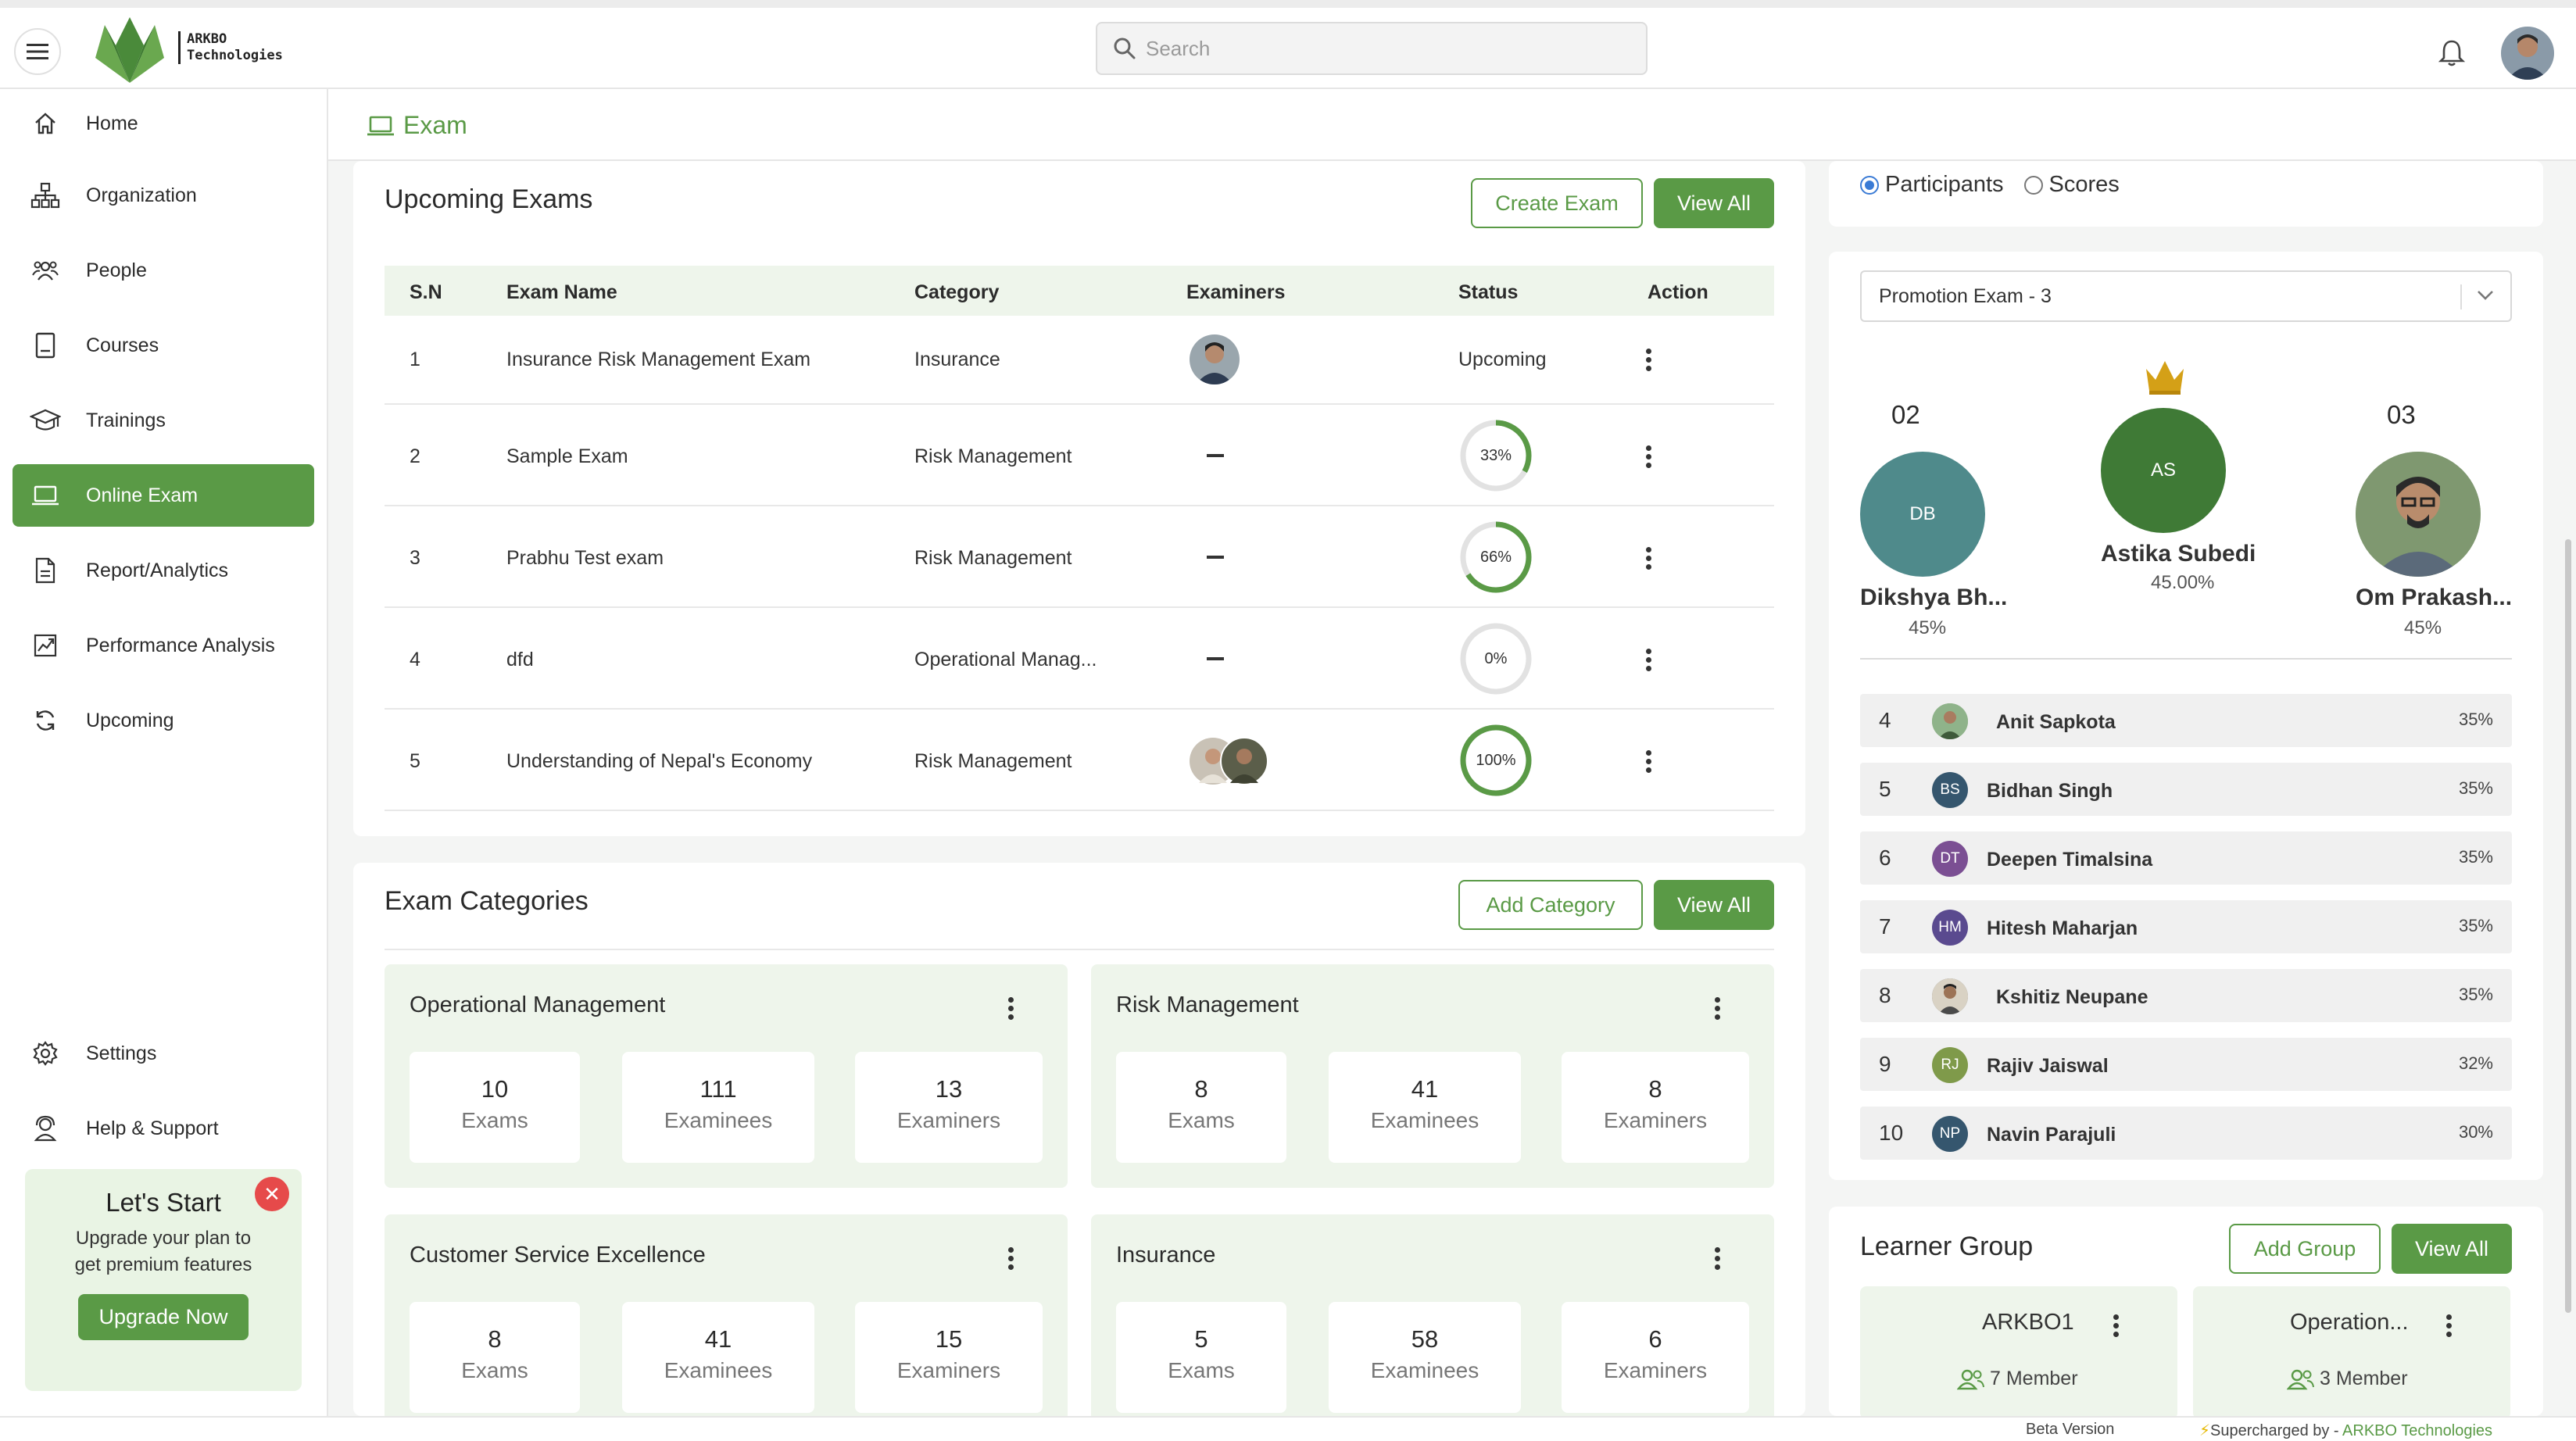  Describe the element at coordinates (163, 1129) in the screenshot. I see `sidebar-item-help-support: Help & Support` at that location.